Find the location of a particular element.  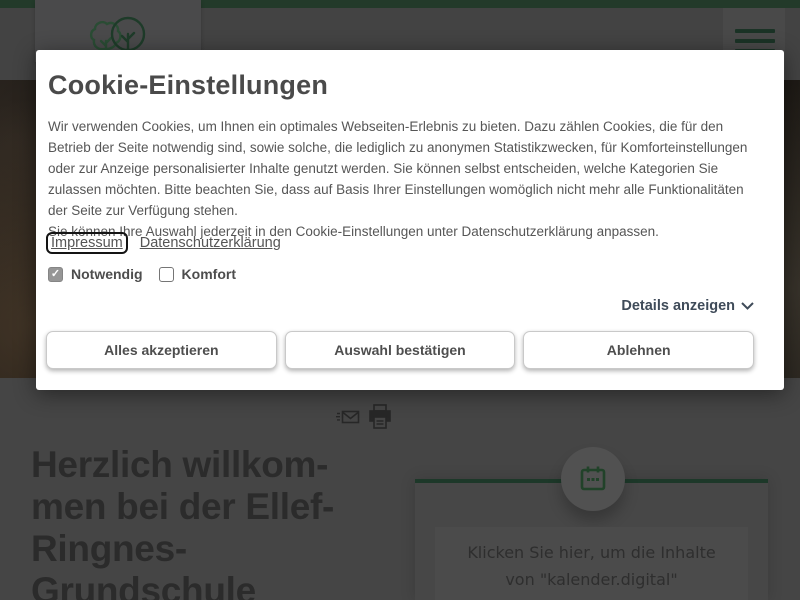

share-actions is located at coordinates (366, 417).